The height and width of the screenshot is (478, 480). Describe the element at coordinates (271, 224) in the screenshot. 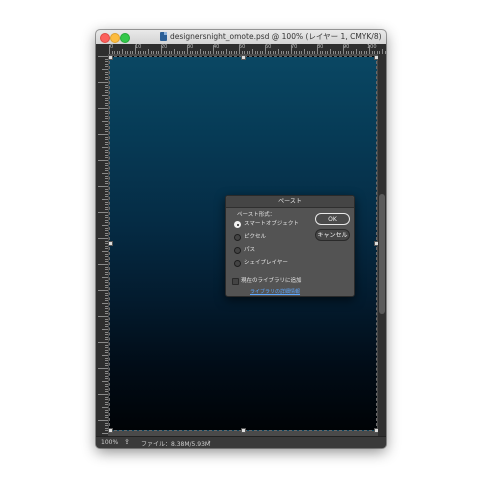

I see `radio-label: スマートオブジェクト` at that location.